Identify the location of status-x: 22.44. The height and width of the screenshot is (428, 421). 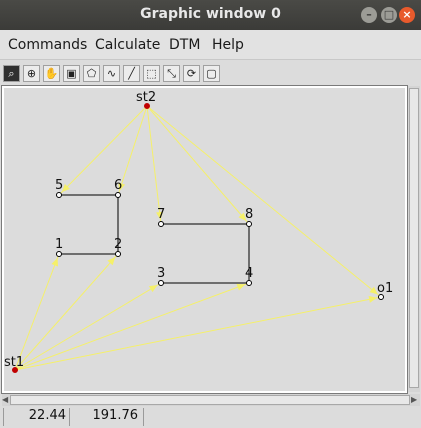
(47, 415).